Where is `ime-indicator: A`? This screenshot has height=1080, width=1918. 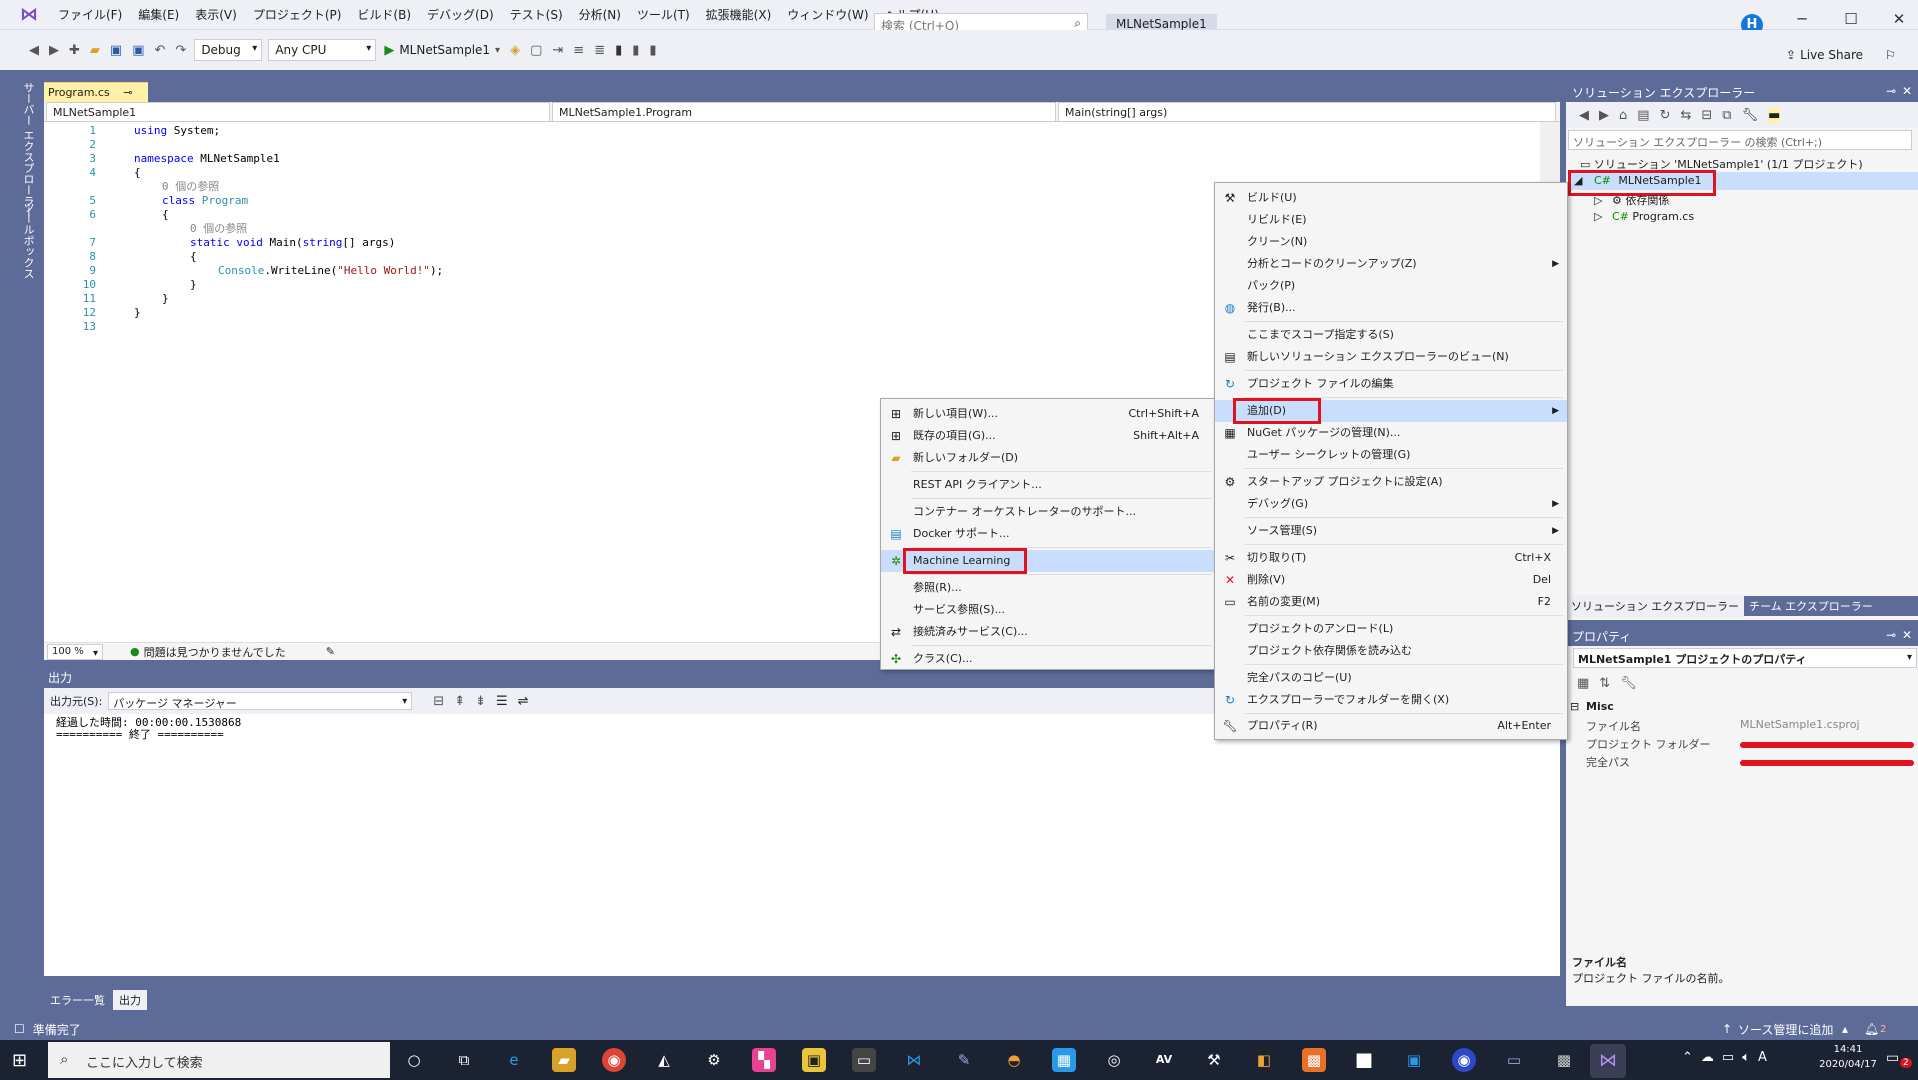
ime-indicator: A is located at coordinates (1762, 1057).